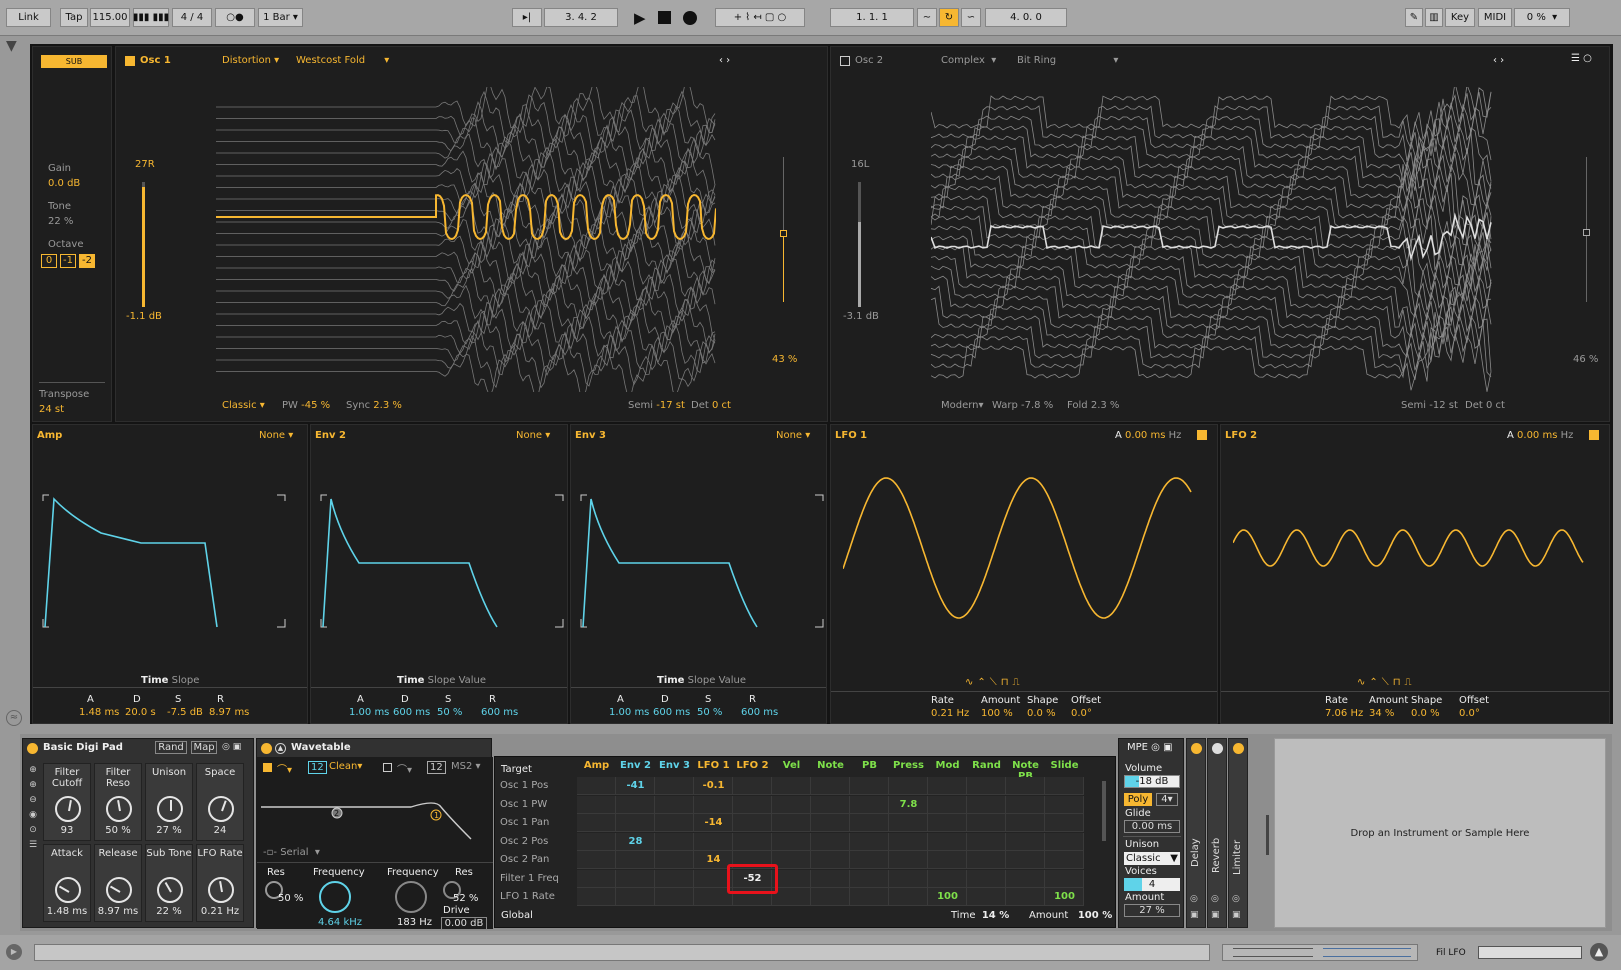  What do you see at coordinates (151, 17) in the screenshot?
I see `nudge-icon: ▮▮▮ ▮▮▮` at bounding box center [151, 17].